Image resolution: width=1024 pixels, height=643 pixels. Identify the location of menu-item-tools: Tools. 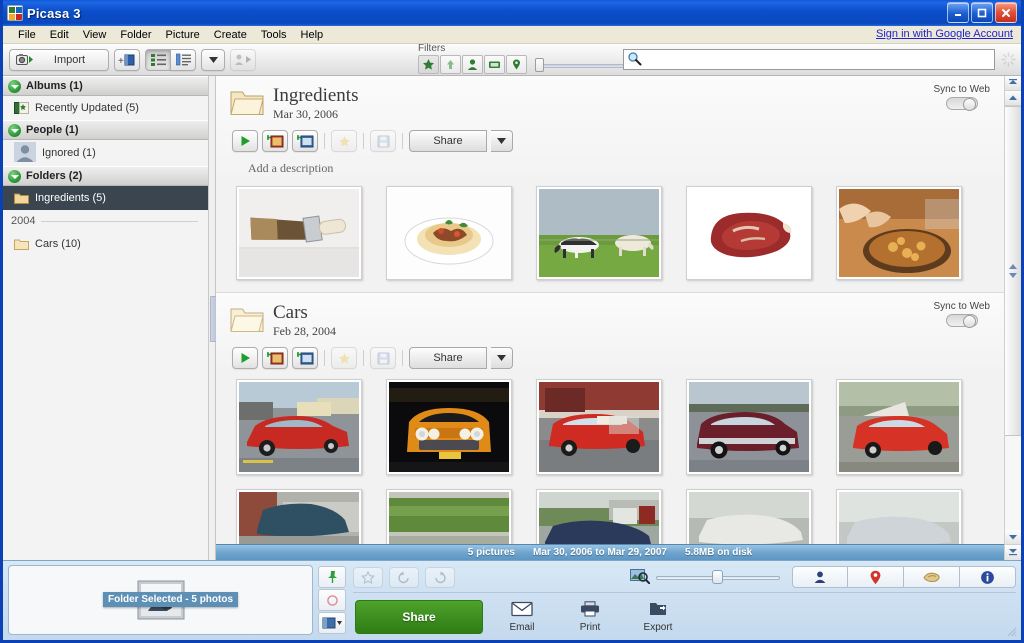
(274, 35).